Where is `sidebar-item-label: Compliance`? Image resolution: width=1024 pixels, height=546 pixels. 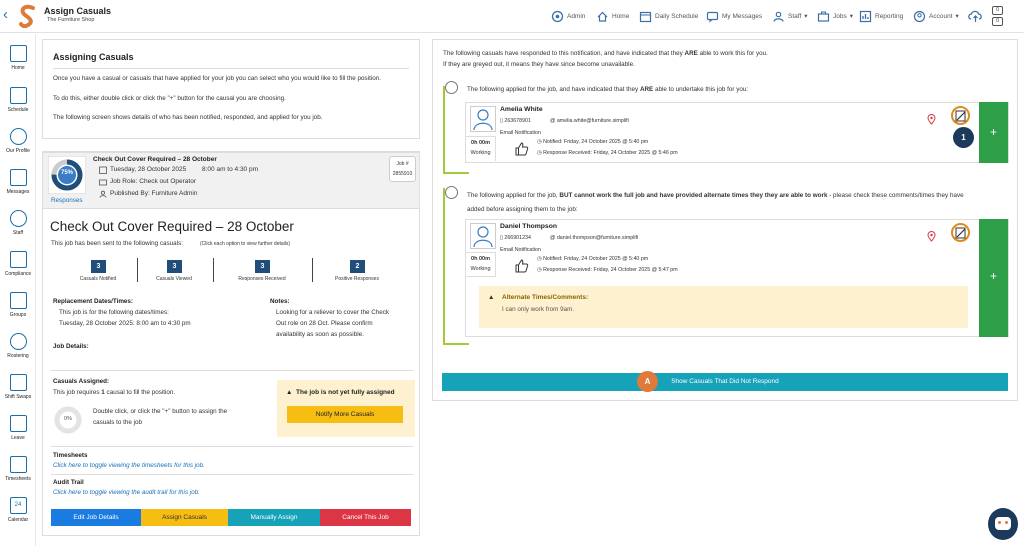
sidebar-item-label: Compliance is located at coordinates (18, 274).